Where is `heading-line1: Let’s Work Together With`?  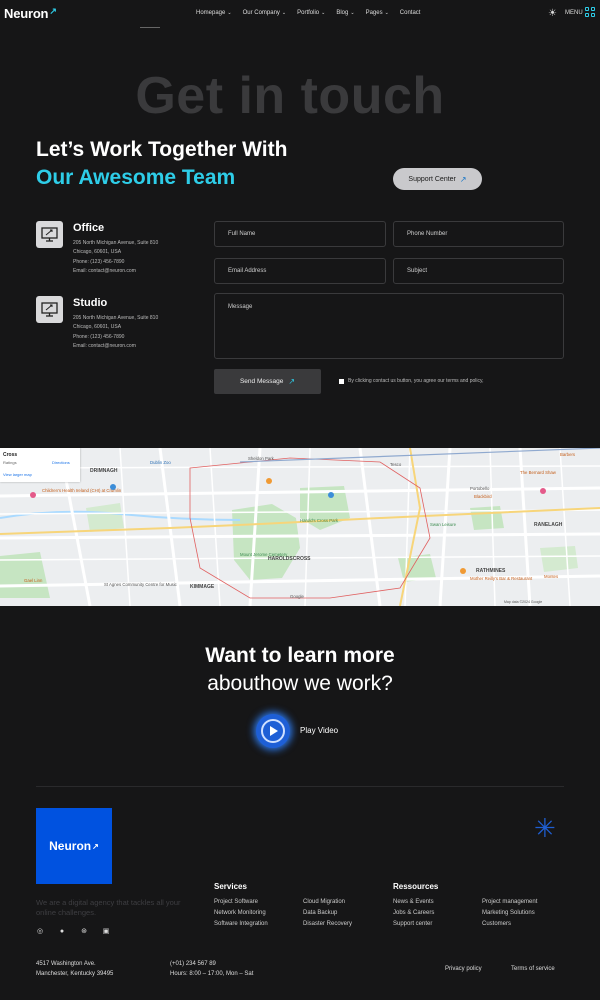 heading-line1: Let’s Work Together With is located at coordinates (162, 149).